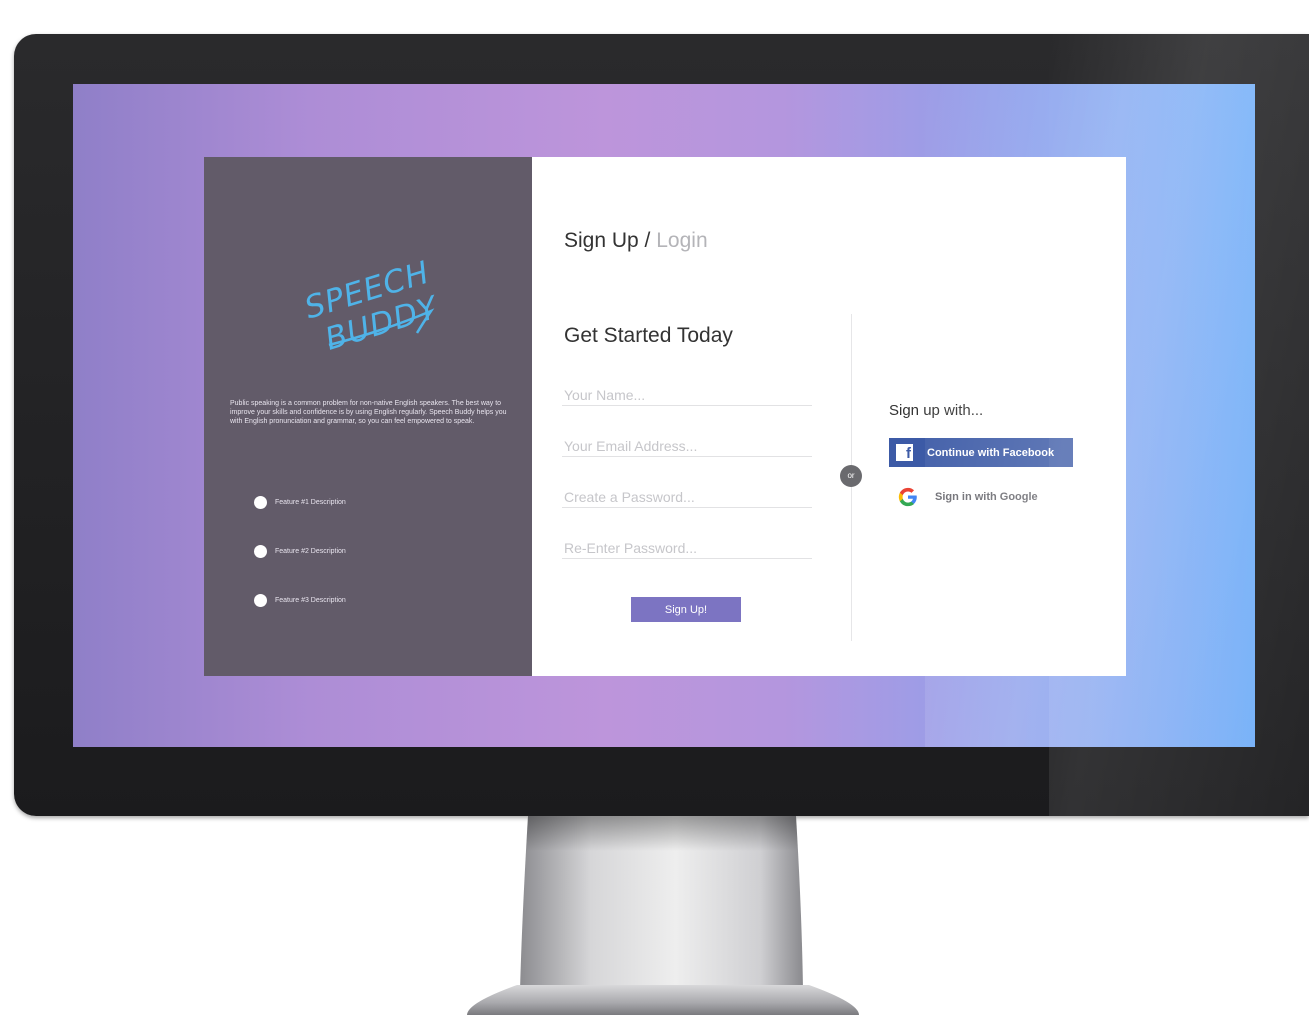  I want to click on facebook-button-label: Continue with Facebook, so click(991, 452).